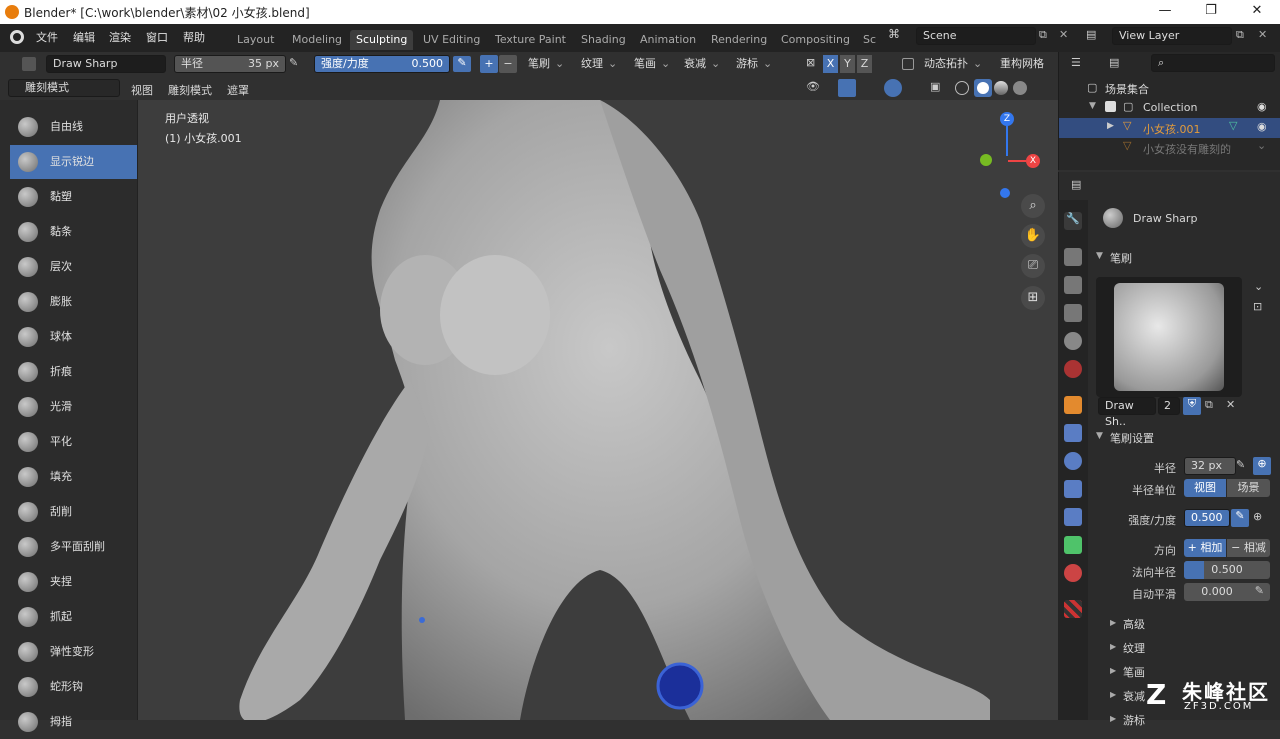 The image size is (1280, 739). What do you see at coordinates (1007, 154) in the screenshot?
I see `navigation-gizmo: Z X` at bounding box center [1007, 154].